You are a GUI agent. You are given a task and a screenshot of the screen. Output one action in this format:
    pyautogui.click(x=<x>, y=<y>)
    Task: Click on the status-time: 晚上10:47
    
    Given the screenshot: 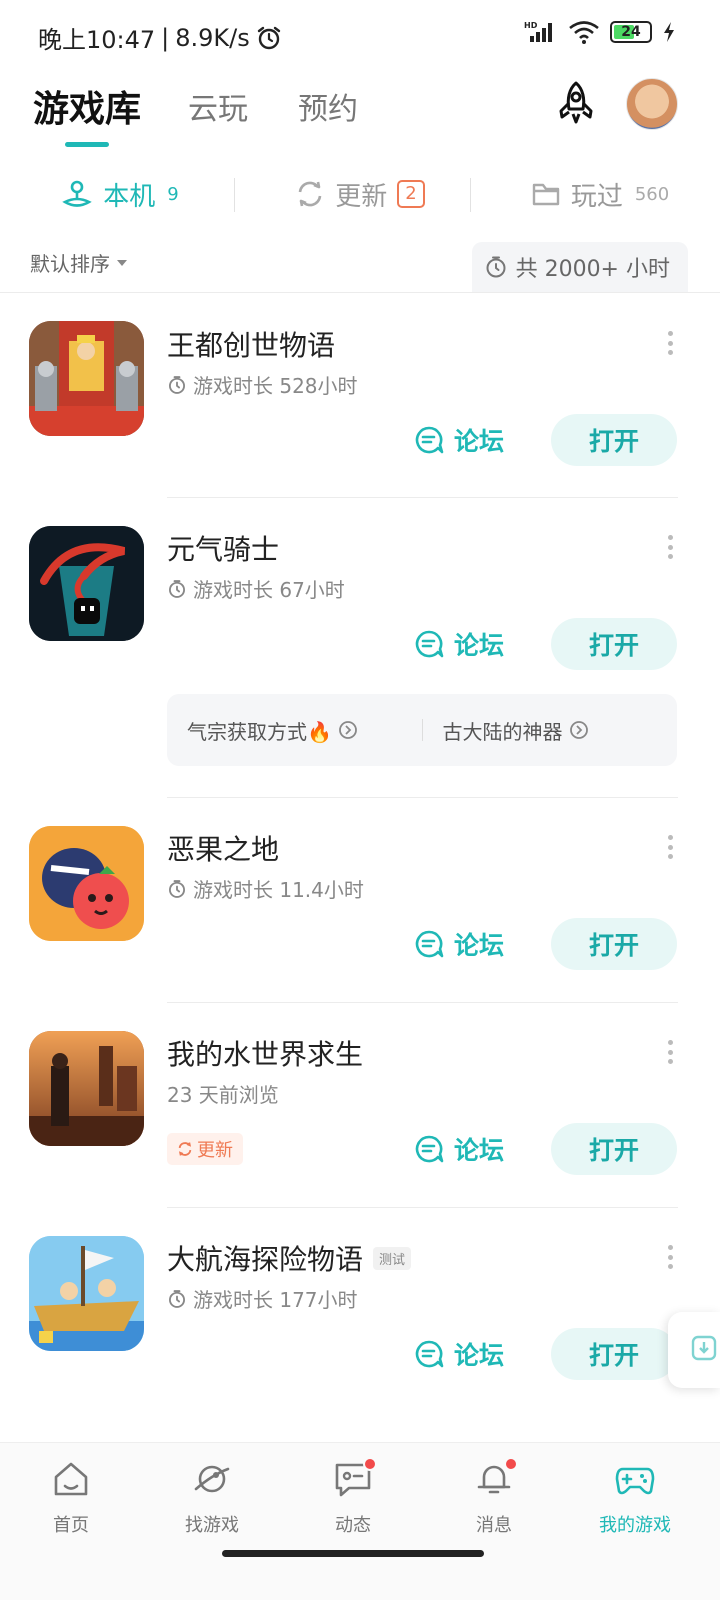 What is the action you would take?
    pyautogui.click(x=97, y=40)
    